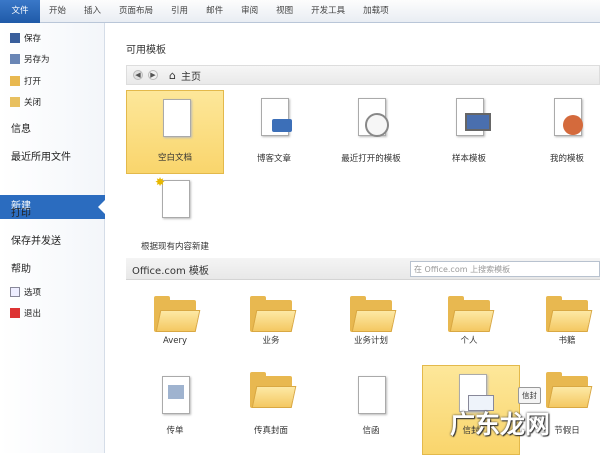 This screenshot has width=600, height=455. What do you see at coordinates (371, 334) in the screenshot?
I see `folder-business-plan: 业务计划` at bounding box center [371, 334].